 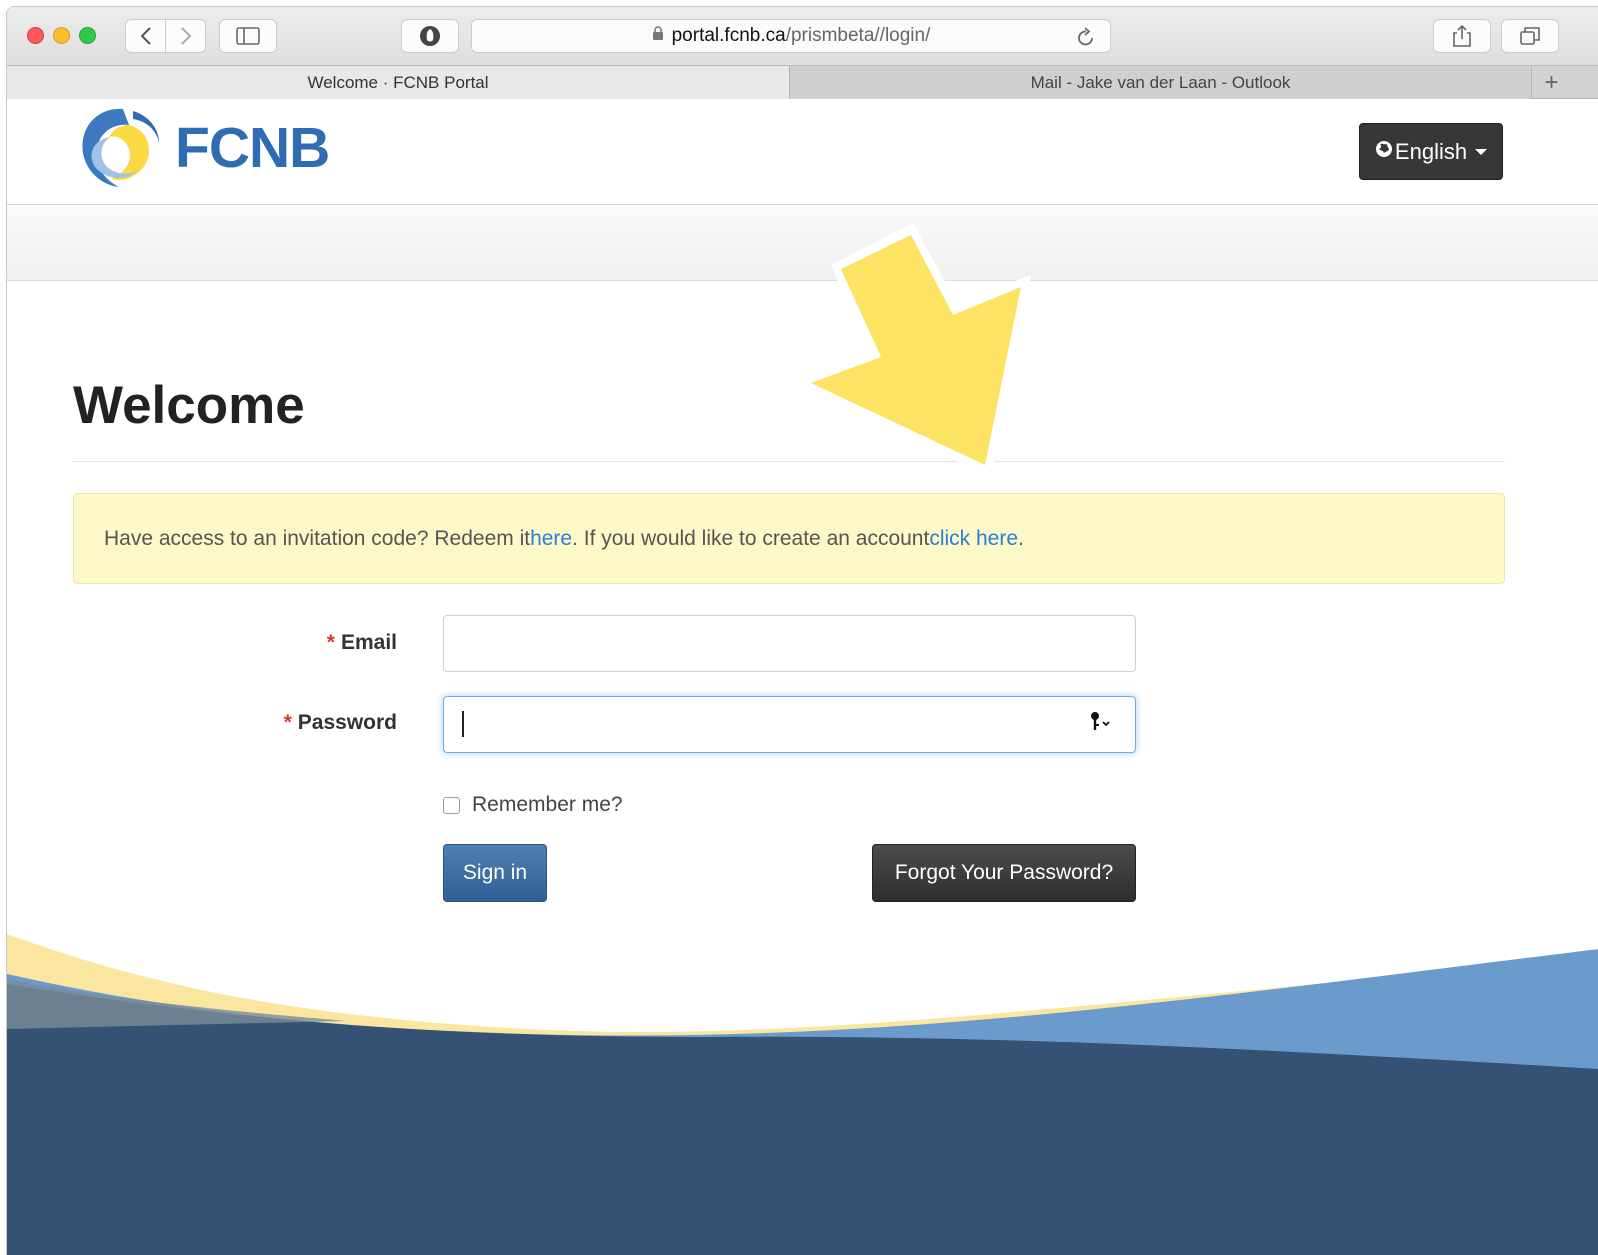 What do you see at coordinates (551, 539) in the screenshot?
I see `redeem-link: here` at bounding box center [551, 539].